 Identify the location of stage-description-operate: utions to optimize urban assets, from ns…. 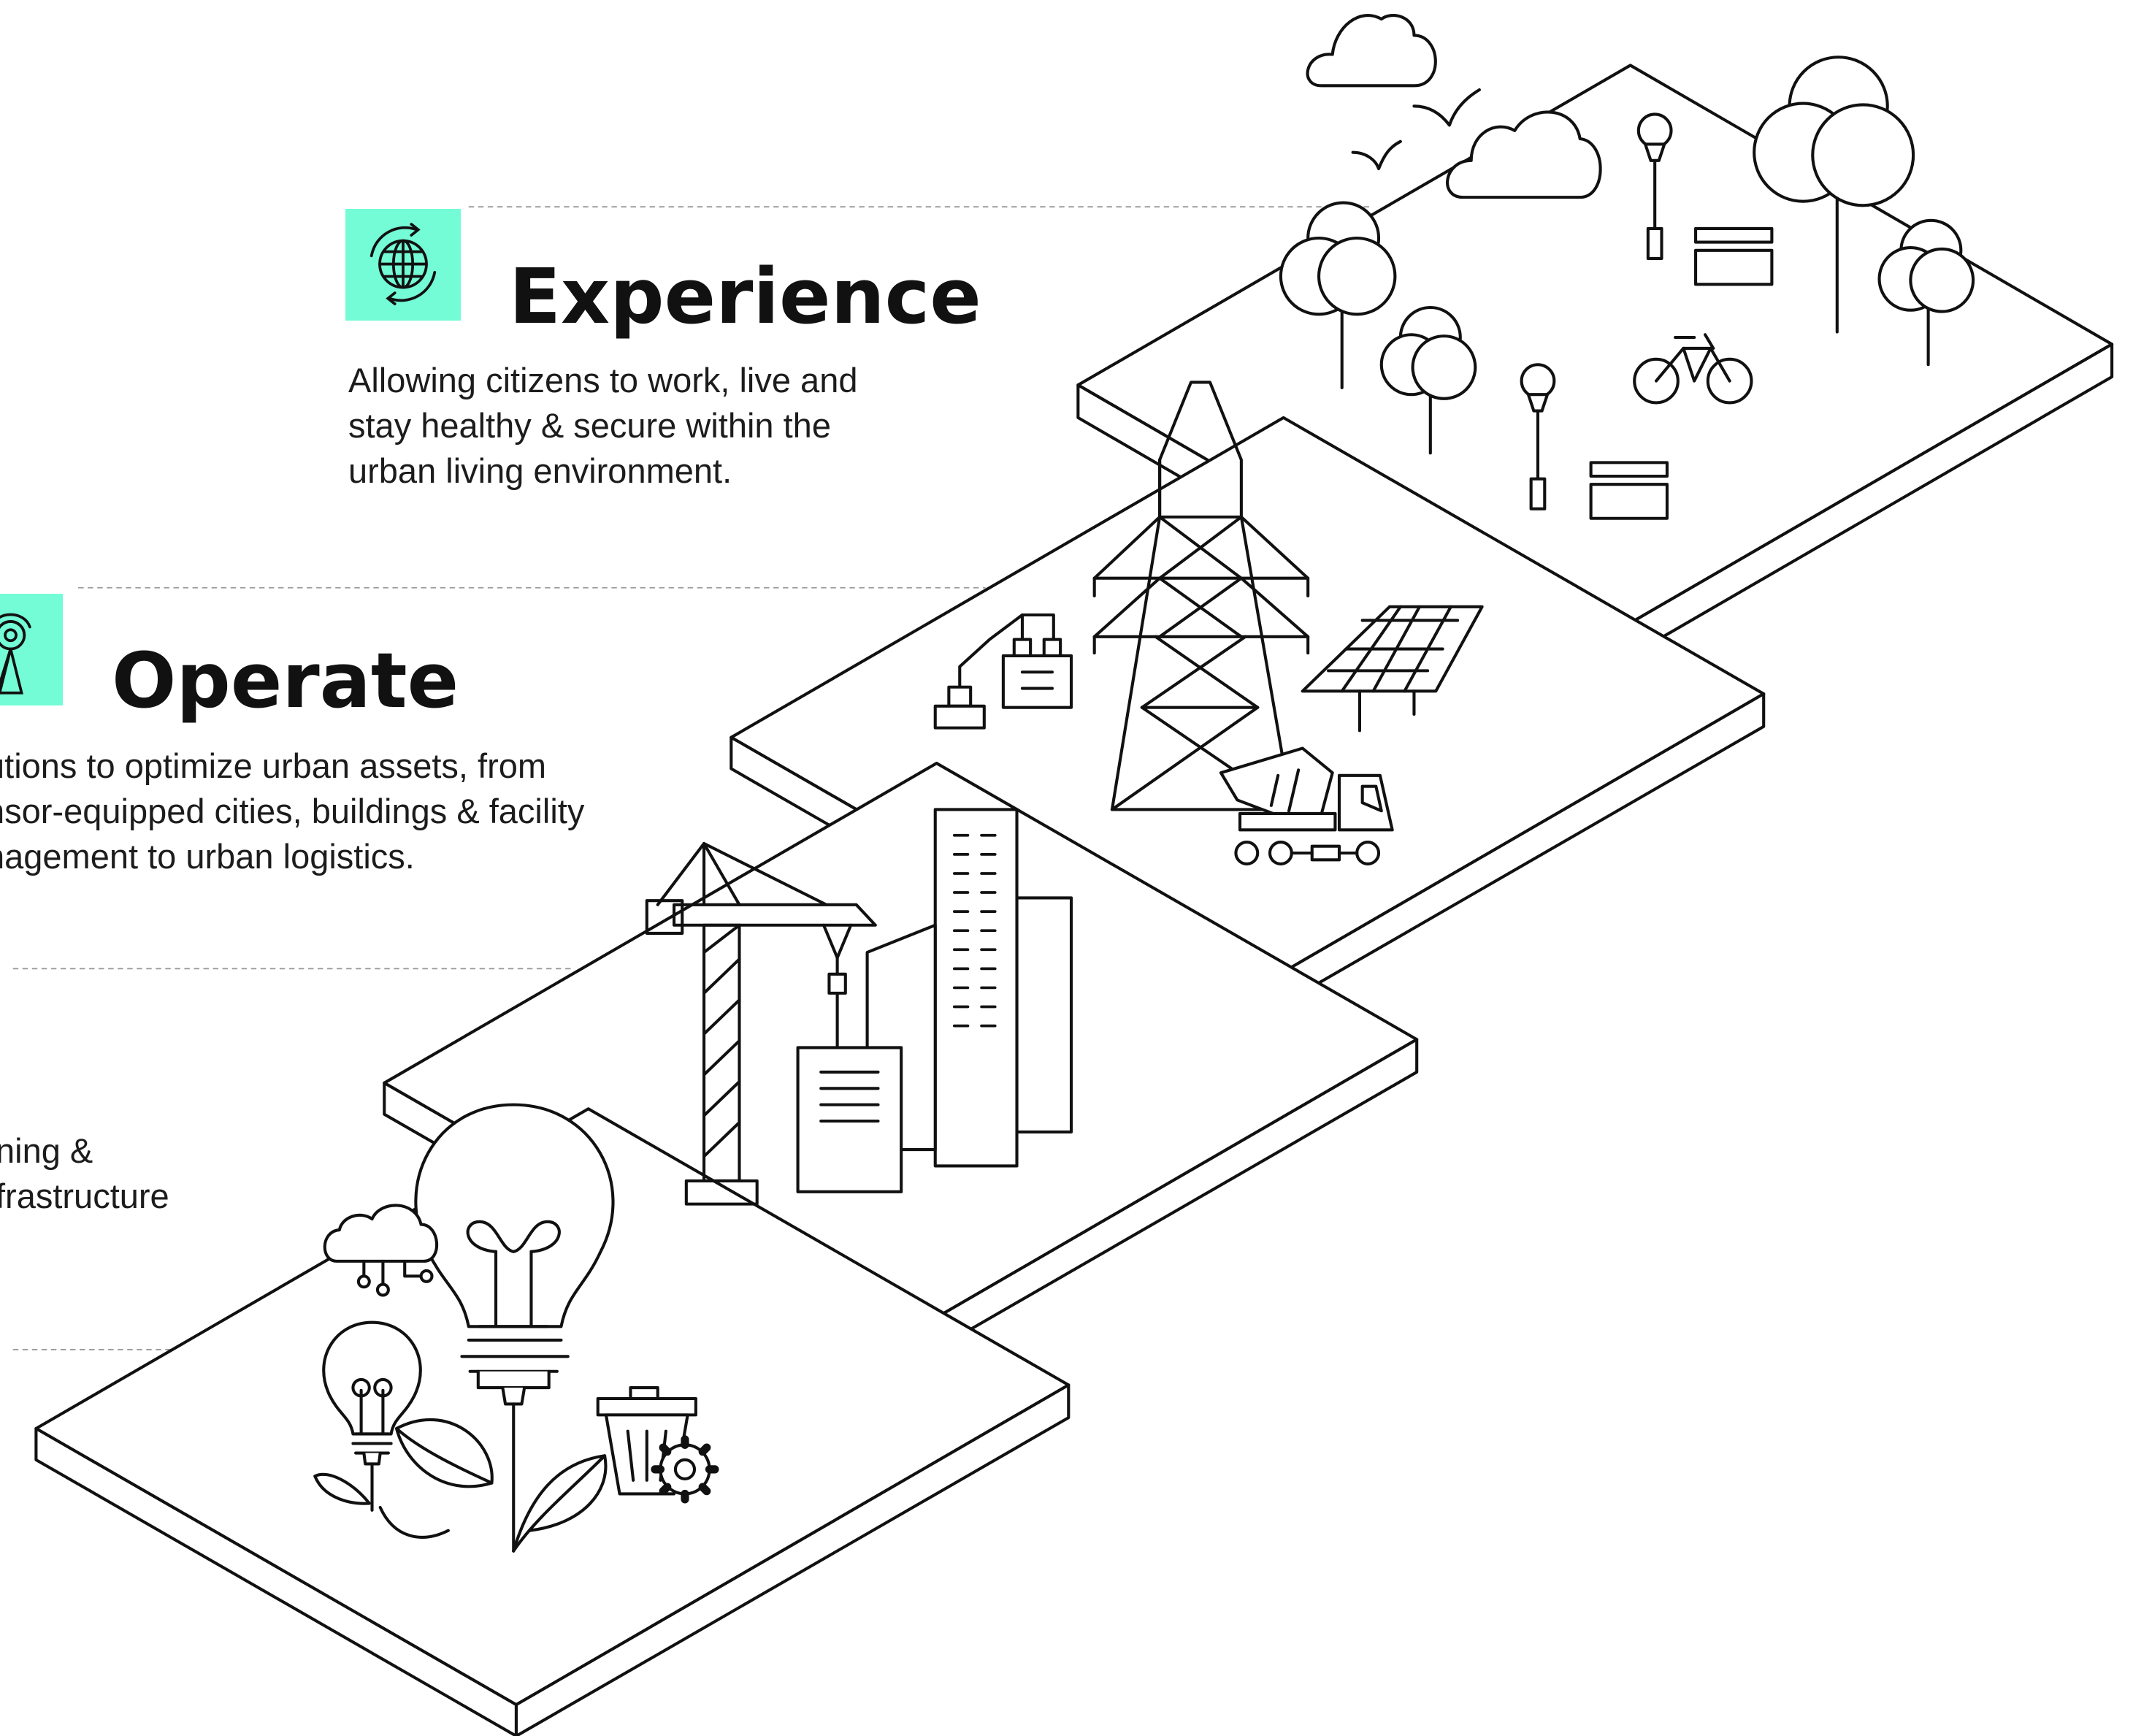
(292, 811).